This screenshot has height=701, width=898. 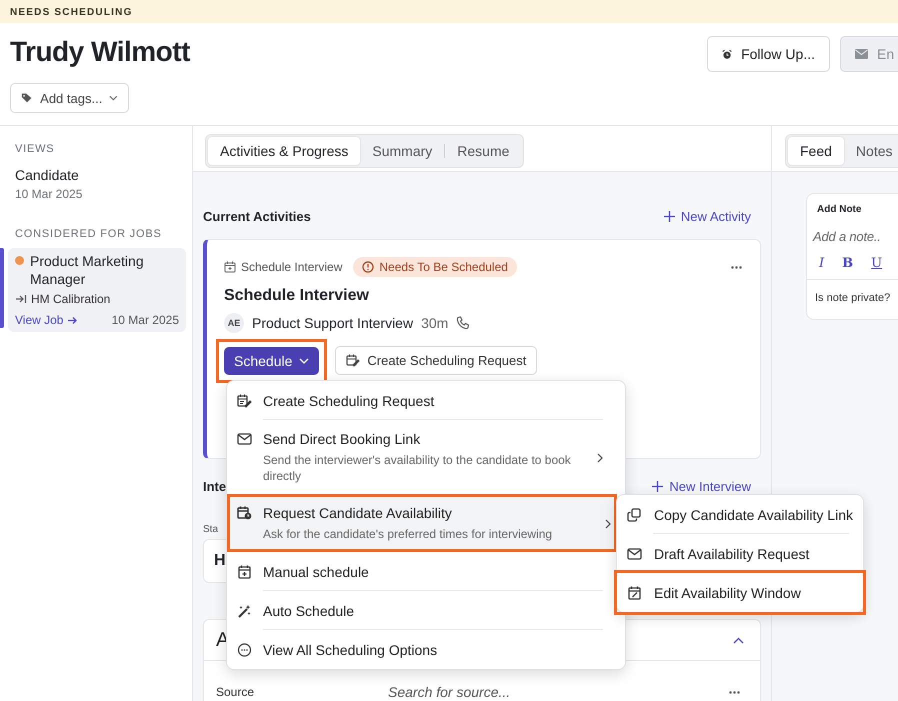 I want to click on tab: Notes, so click(x=871, y=151).